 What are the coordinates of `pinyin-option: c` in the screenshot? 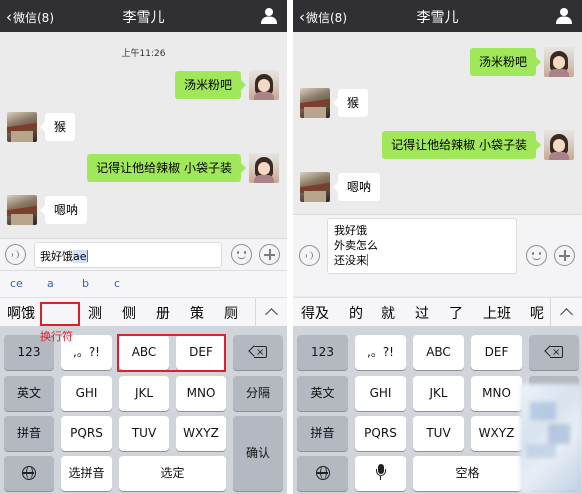 It's located at (117, 283).